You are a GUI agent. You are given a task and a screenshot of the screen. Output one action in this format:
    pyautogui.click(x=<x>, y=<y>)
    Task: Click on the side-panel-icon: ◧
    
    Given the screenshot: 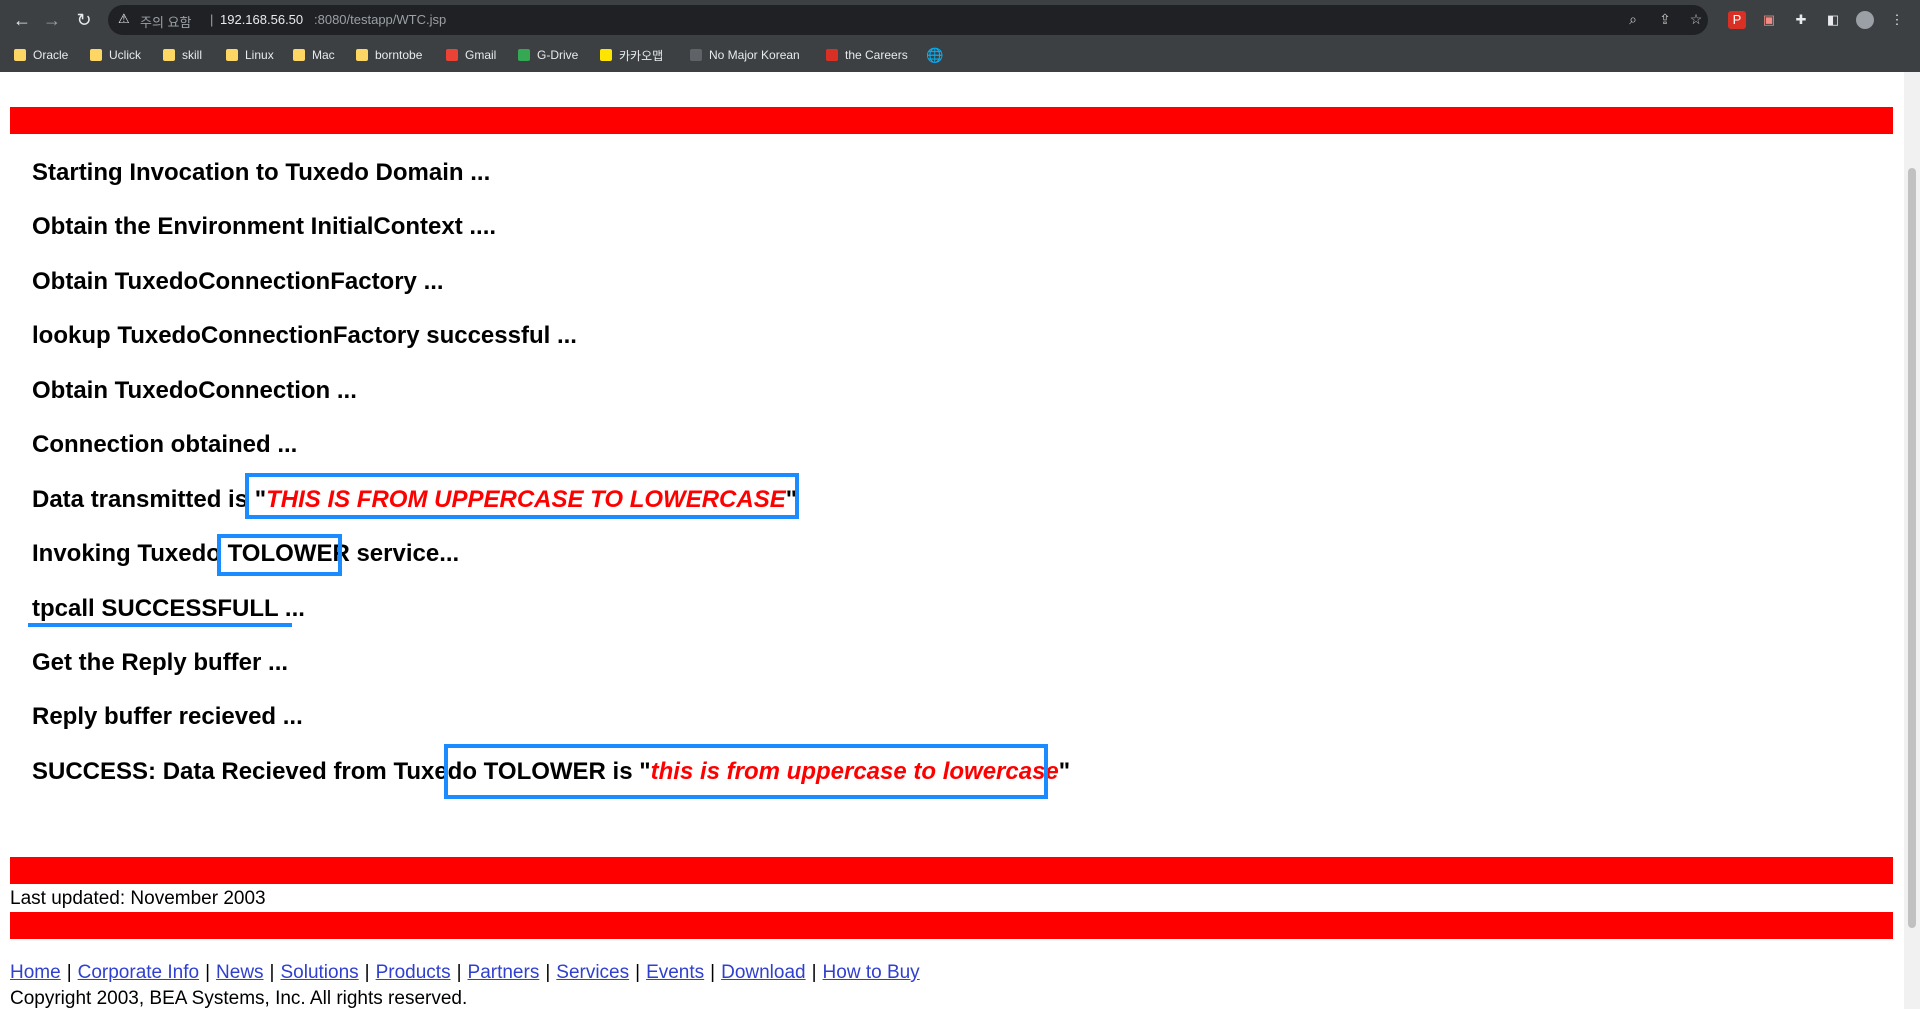 What is the action you would take?
    pyautogui.click(x=1833, y=20)
    